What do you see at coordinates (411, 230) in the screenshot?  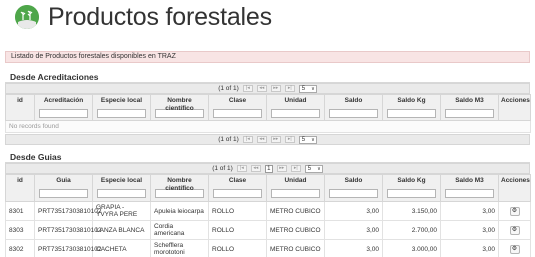 I see `cell-saldo-kg: 2.700,00` at bounding box center [411, 230].